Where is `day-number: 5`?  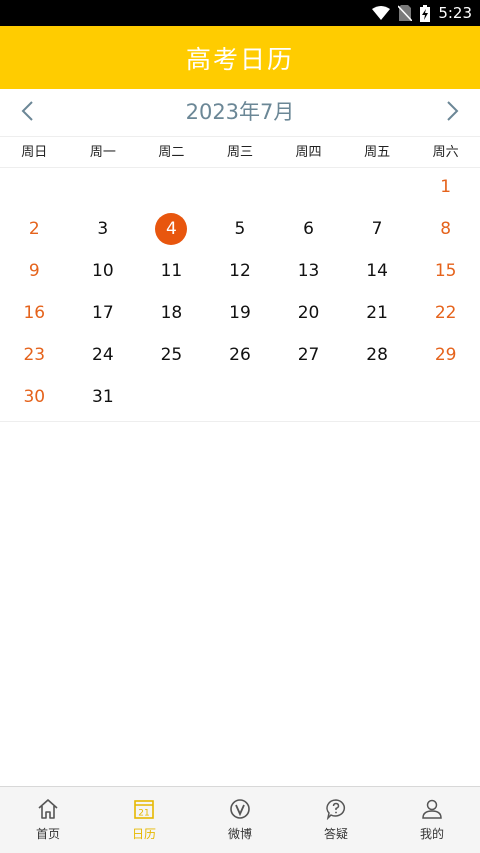 day-number: 5 is located at coordinates (240, 229).